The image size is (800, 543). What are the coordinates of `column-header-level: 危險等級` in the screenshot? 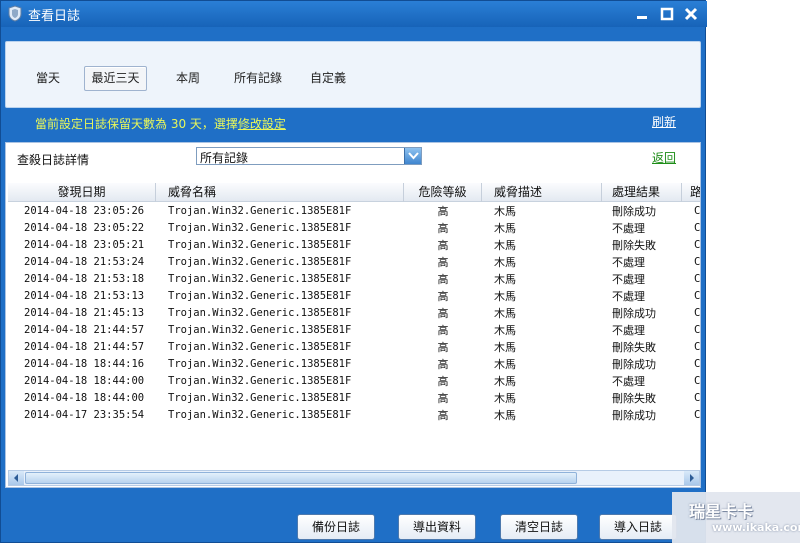 It's located at (443, 192).